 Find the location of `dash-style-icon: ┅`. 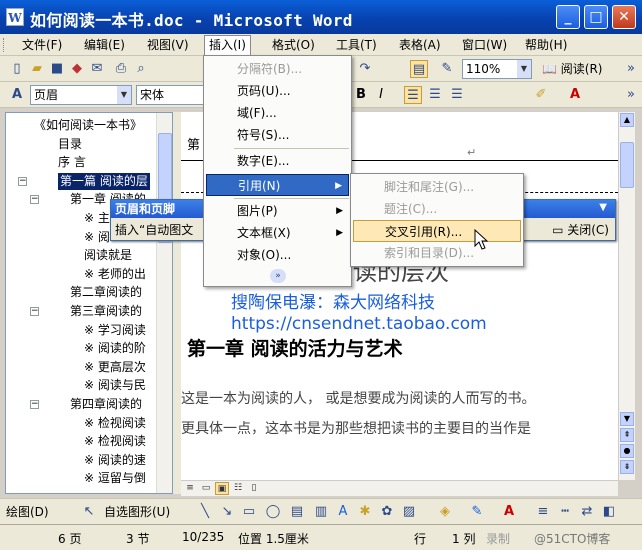

dash-style-icon: ┅ is located at coordinates (565, 512).